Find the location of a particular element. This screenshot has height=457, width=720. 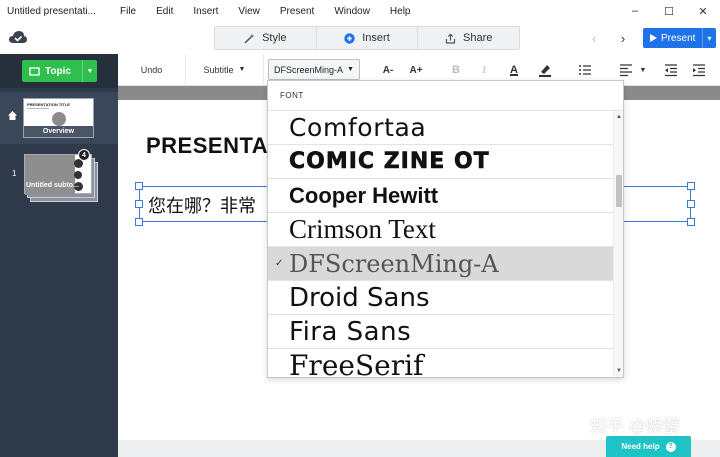

menu-window: Window is located at coordinates (352, 11).